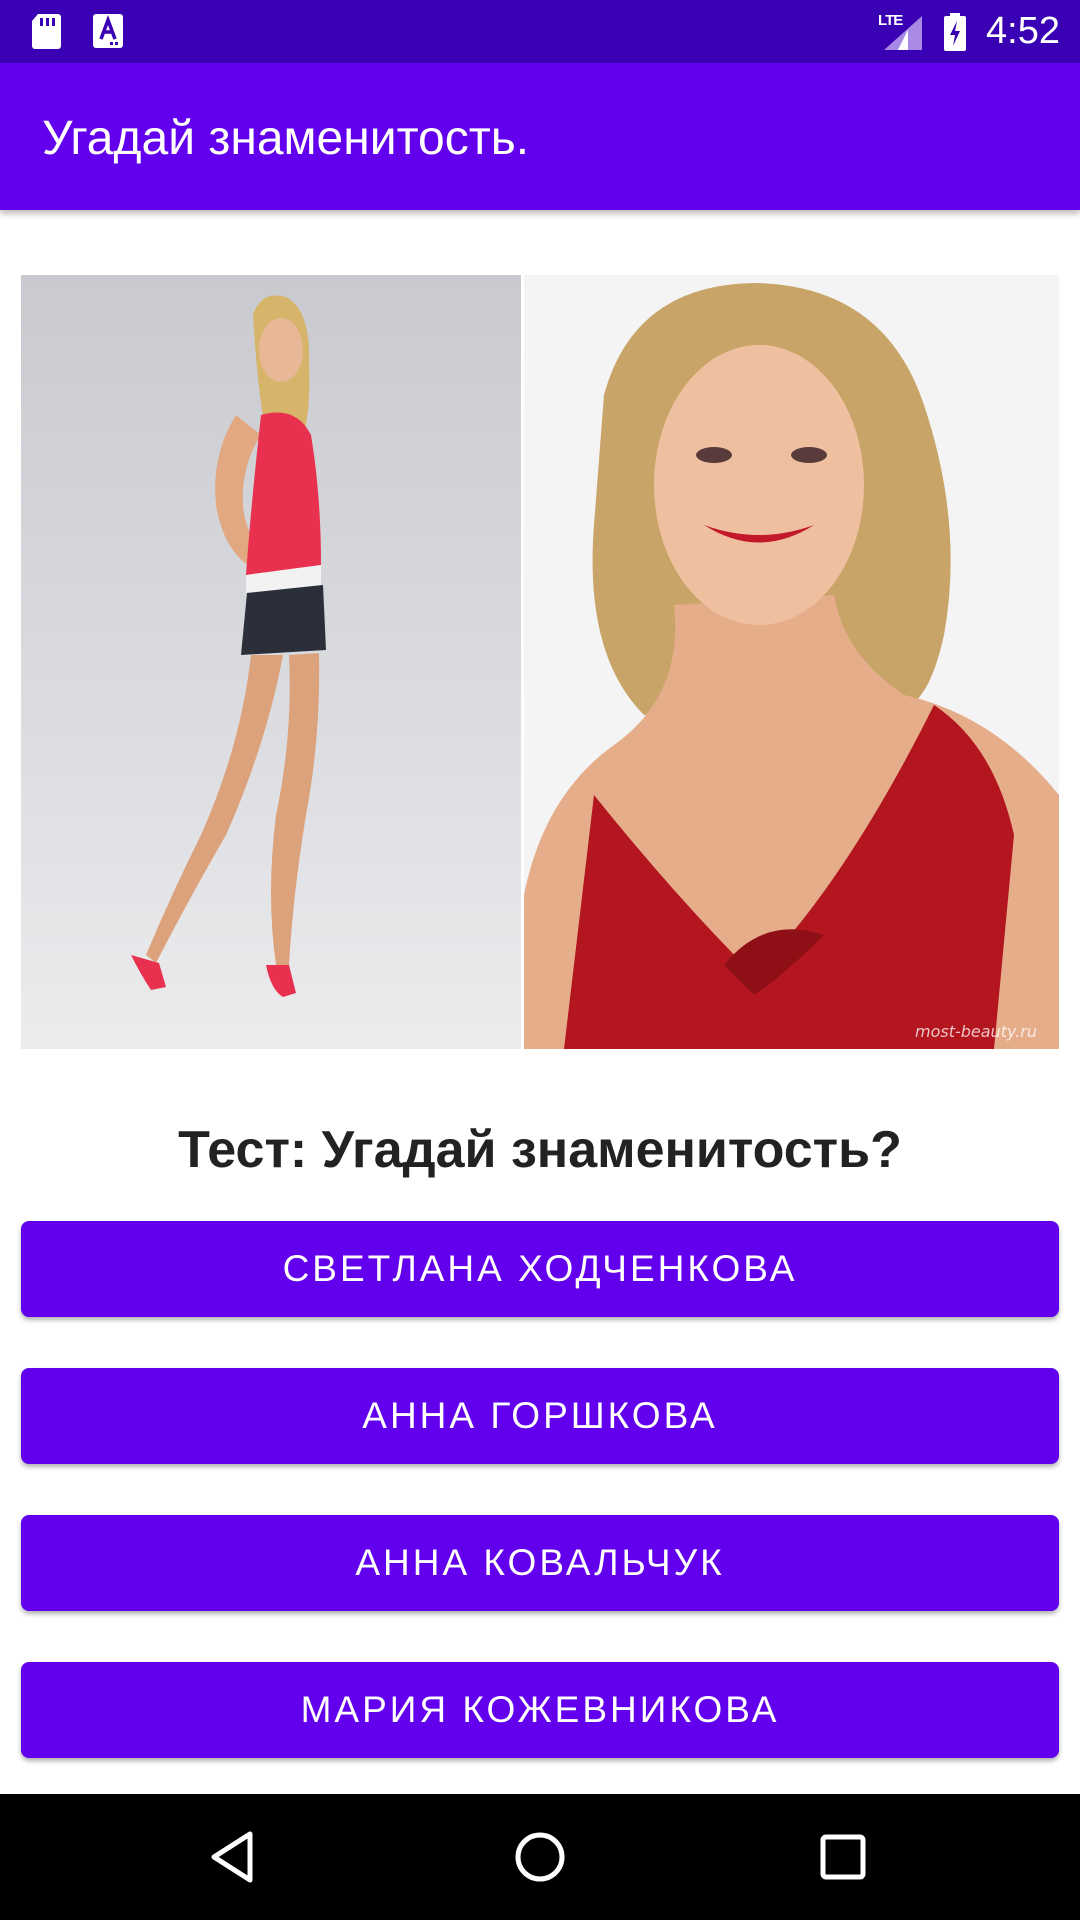  I want to click on navigation-bar, so click(540, 1857).